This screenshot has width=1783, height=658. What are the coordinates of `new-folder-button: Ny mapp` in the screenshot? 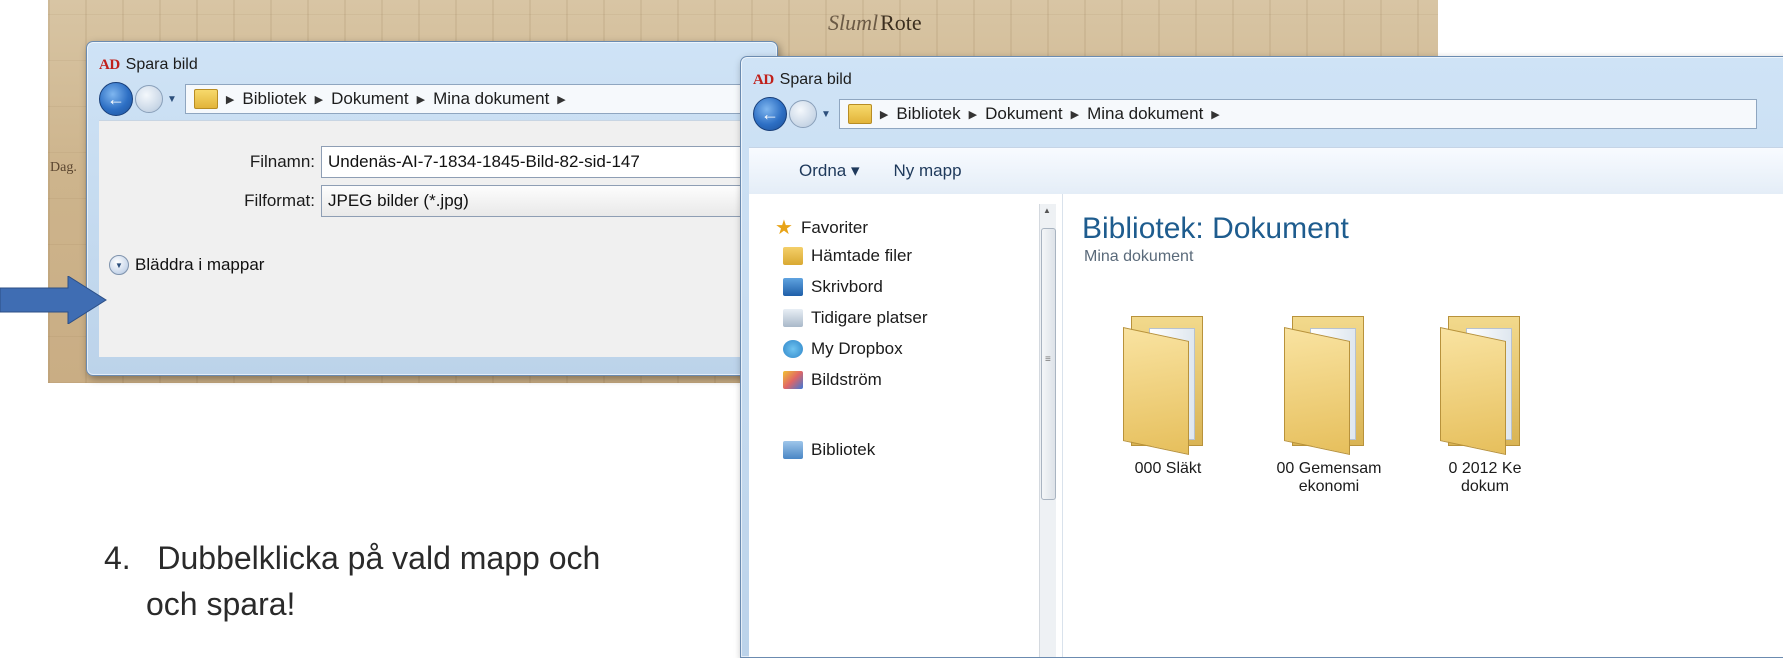 It's located at (928, 171).